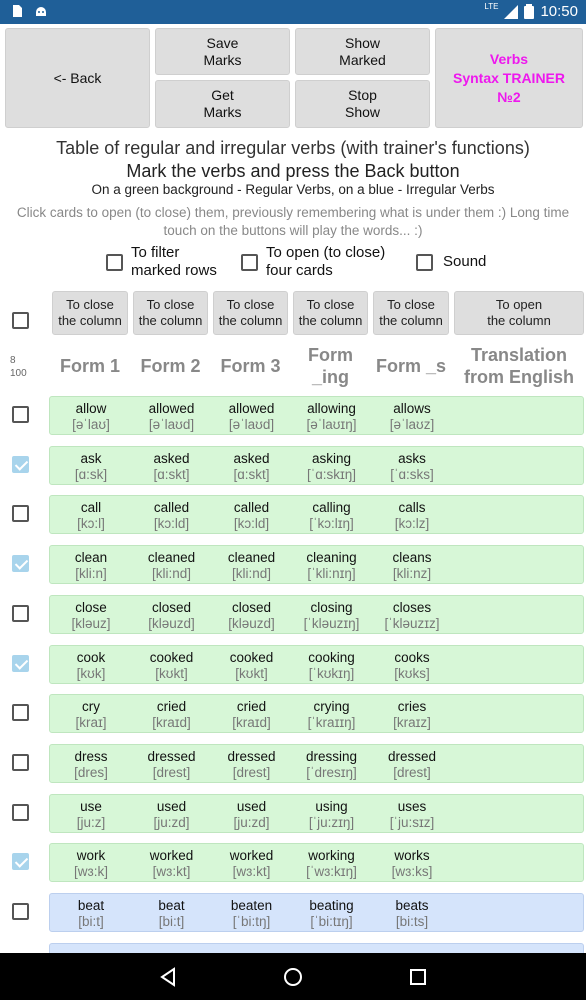 The image size is (586, 1000). What do you see at coordinates (222, 104) in the screenshot?
I see `get-marks-button: Get Marks` at bounding box center [222, 104].